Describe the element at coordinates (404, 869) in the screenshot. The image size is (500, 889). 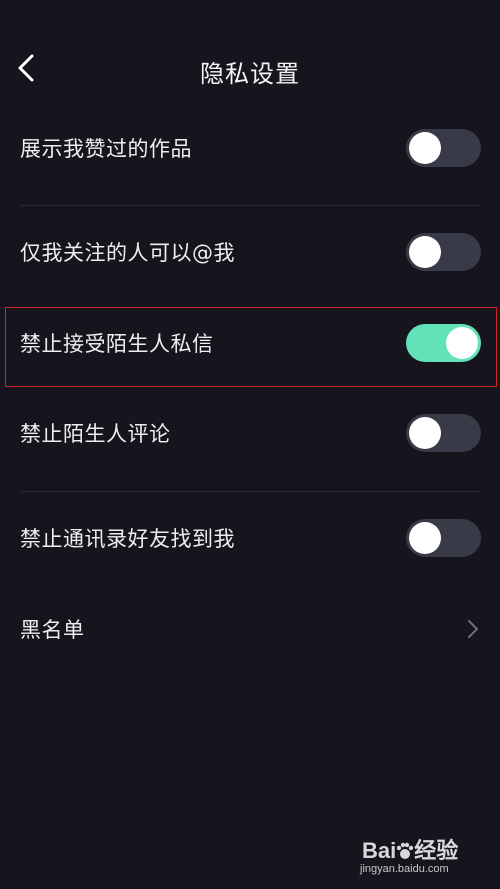
I see `watermark-url: jingyan.baidu.com` at that location.